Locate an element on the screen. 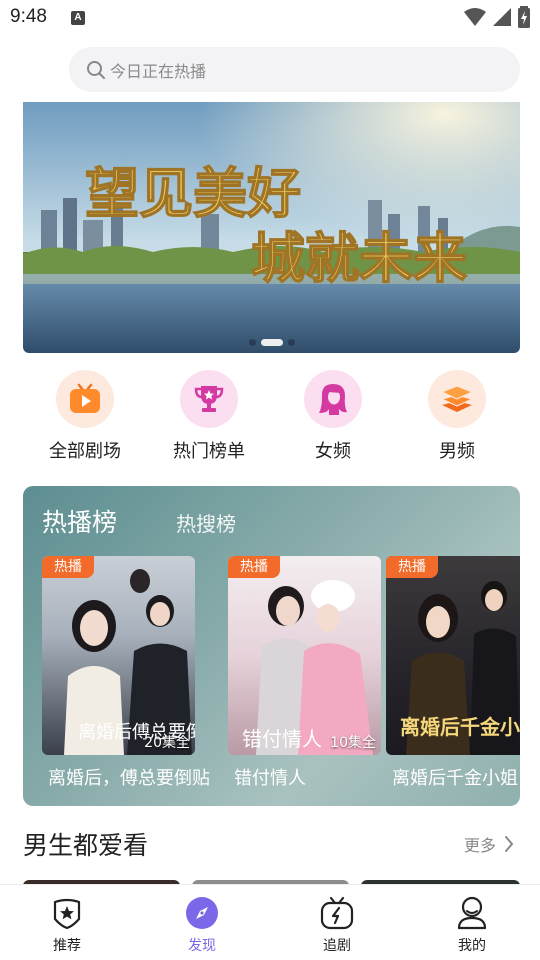  category-male: 男频 is located at coordinates (457, 416).